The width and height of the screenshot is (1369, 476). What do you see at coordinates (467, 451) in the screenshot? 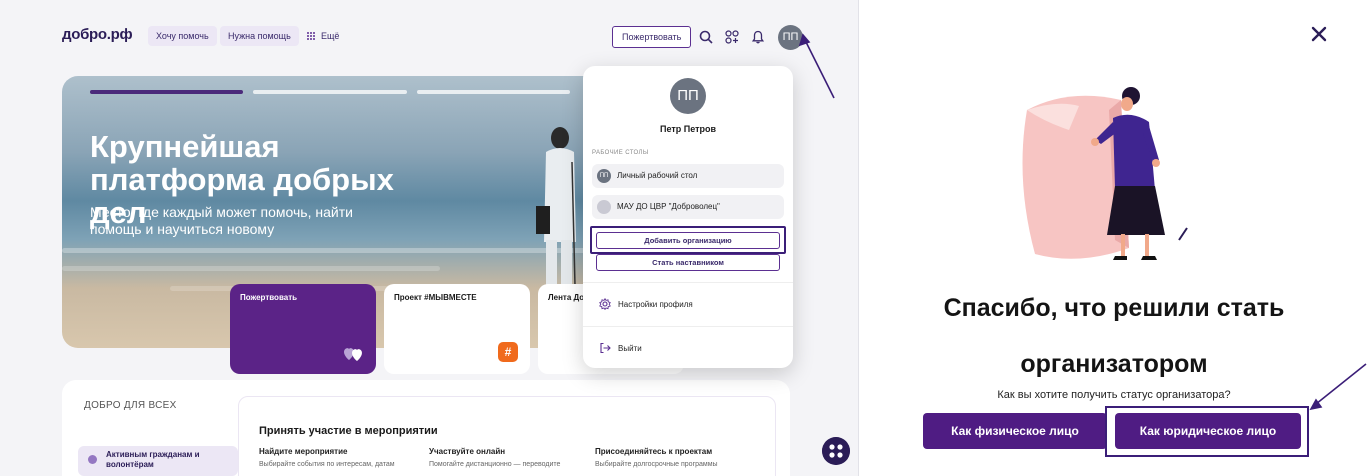
I see `column-heading: Участвуйте онлайн` at bounding box center [467, 451].